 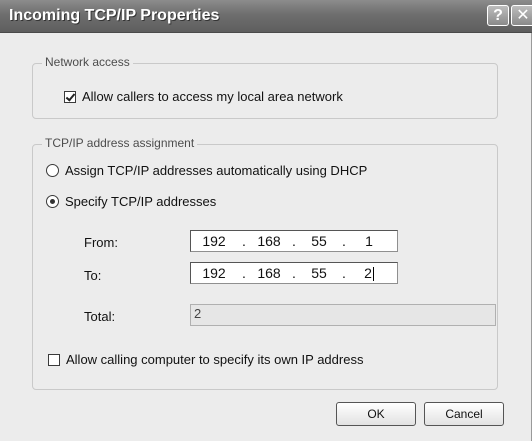 What do you see at coordinates (369, 241) in the screenshot?
I see `from-octet-4: 1` at bounding box center [369, 241].